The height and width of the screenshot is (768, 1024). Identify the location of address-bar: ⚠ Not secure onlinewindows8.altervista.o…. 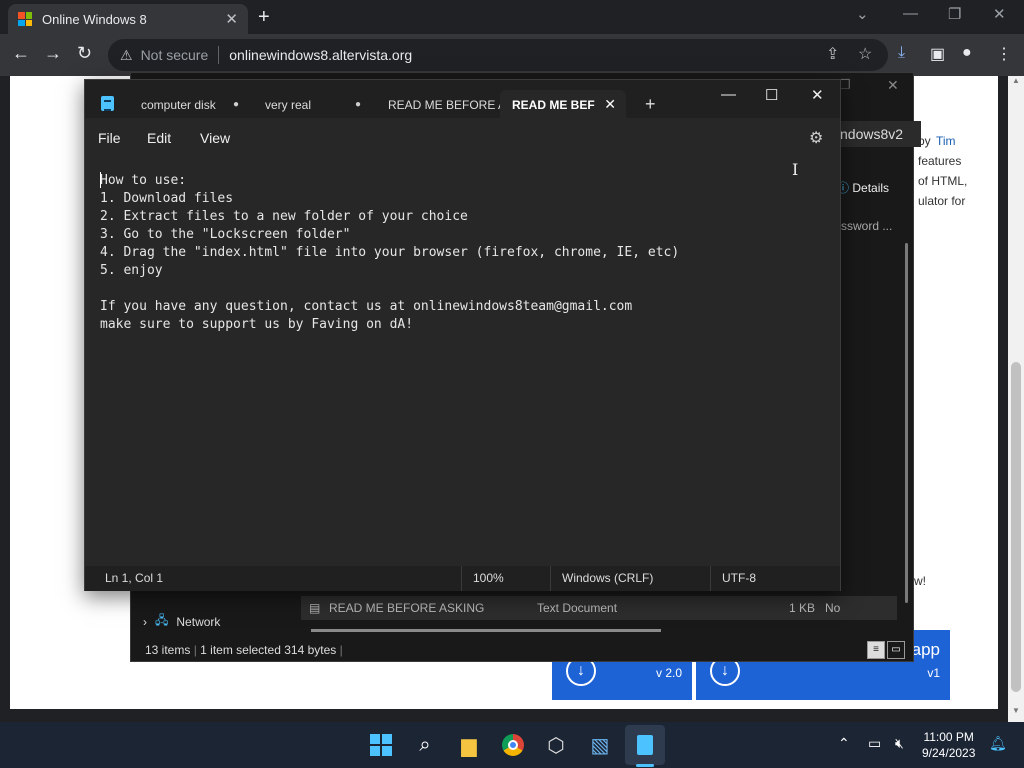
(498, 55).